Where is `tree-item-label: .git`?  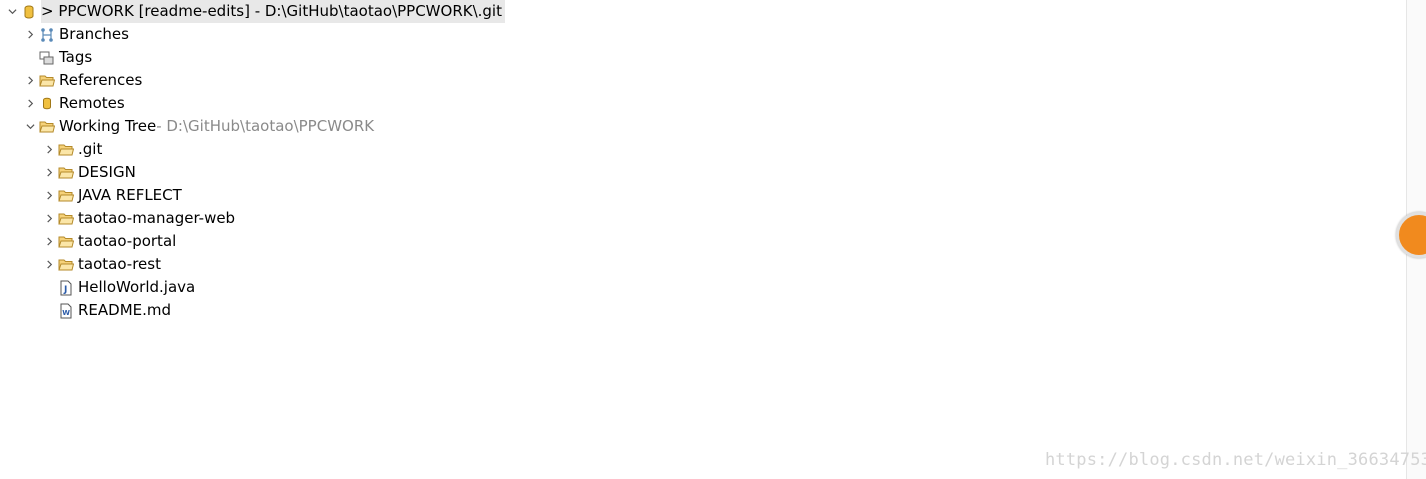
tree-item-label: .git is located at coordinates (90, 149).